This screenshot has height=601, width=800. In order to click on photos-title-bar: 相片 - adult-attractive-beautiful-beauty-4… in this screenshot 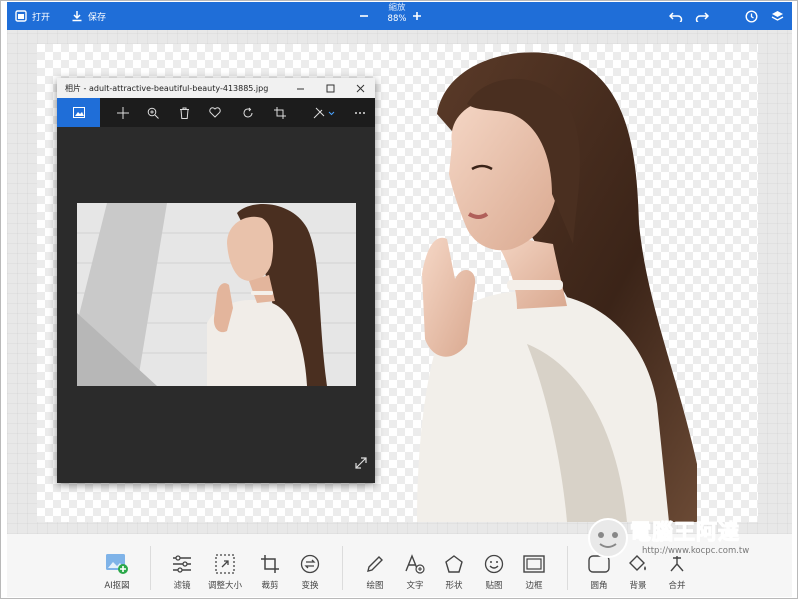, I will do `click(216, 88)`.